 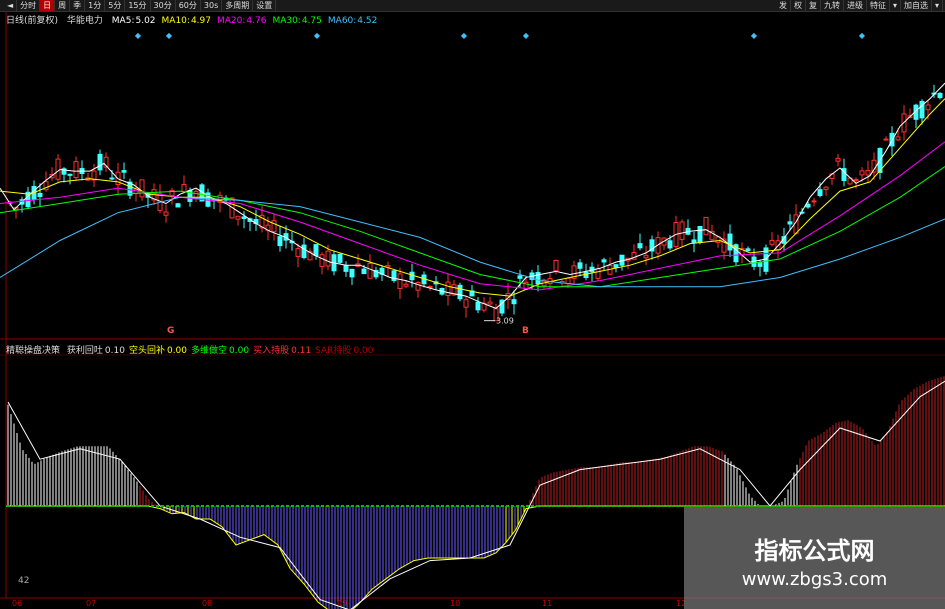 I want to click on watermark: 指标公式网 www.zbgs3.com, so click(x=814, y=558).